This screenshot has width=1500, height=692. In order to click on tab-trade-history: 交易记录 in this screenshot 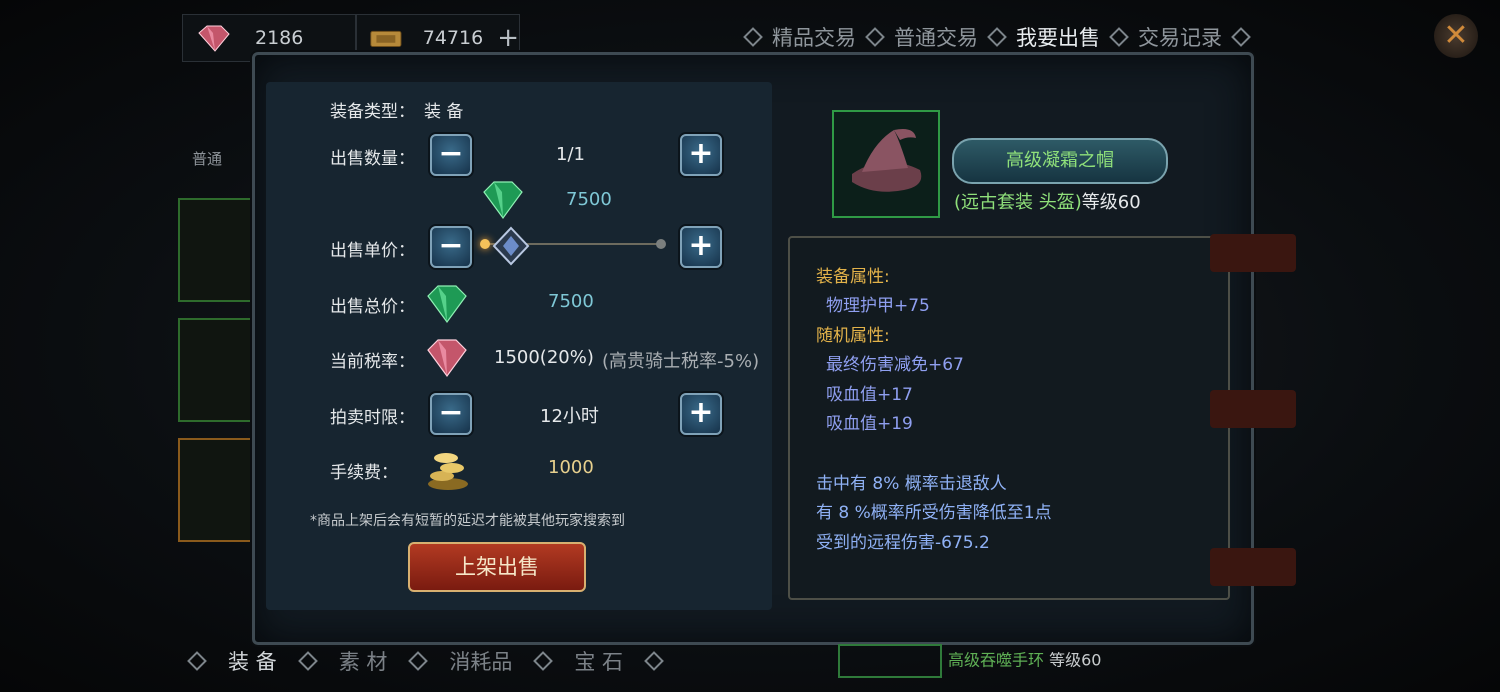, I will do `click(1180, 37)`.